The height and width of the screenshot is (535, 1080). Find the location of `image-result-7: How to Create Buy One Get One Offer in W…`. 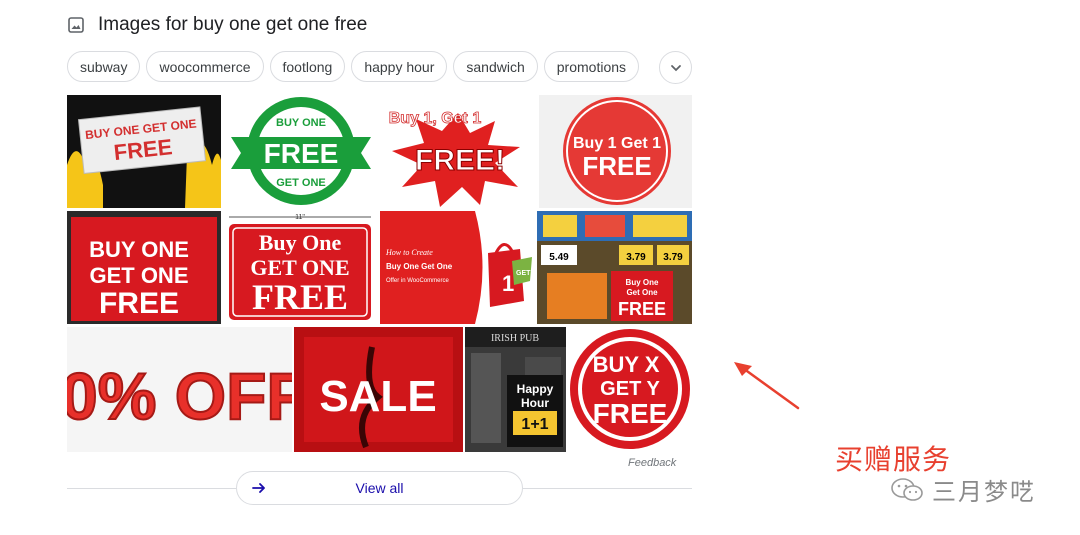

image-result-7: How to Create Buy One Get One Offer in W… is located at coordinates (457, 267).